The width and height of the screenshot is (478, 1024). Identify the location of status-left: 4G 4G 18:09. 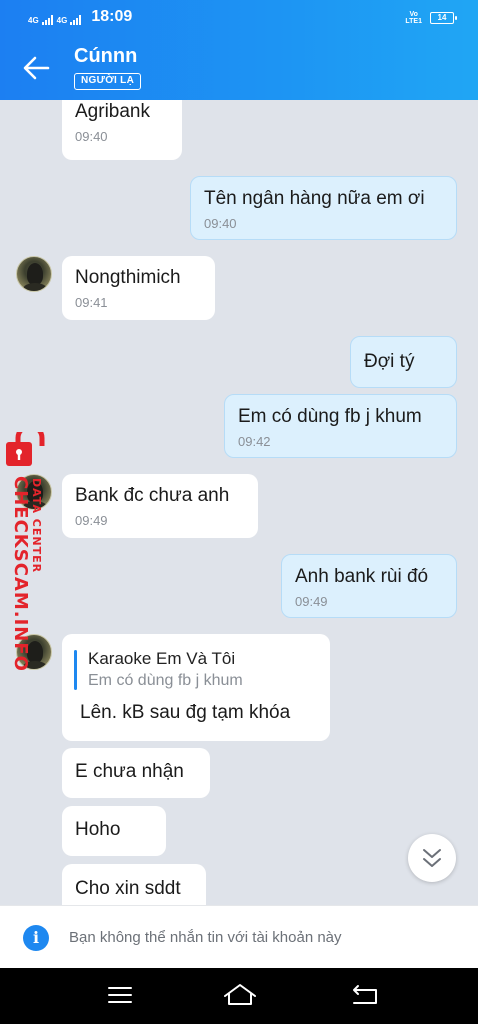
(80, 17).